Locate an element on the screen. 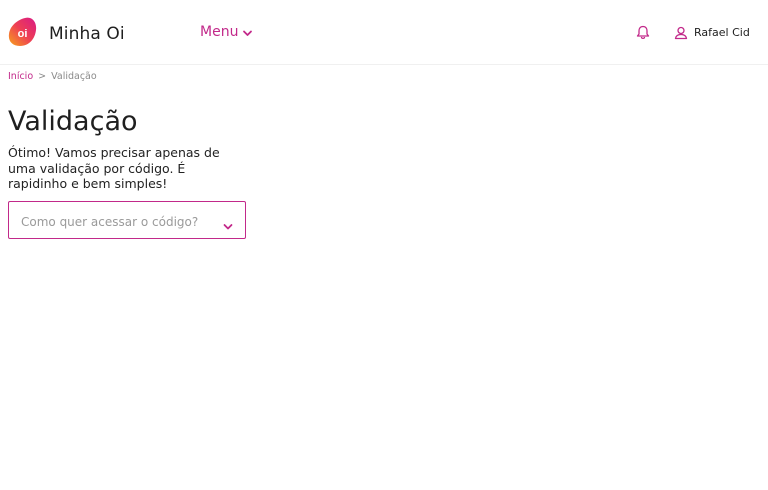  user-name: Rafael Cid is located at coordinates (722, 32).